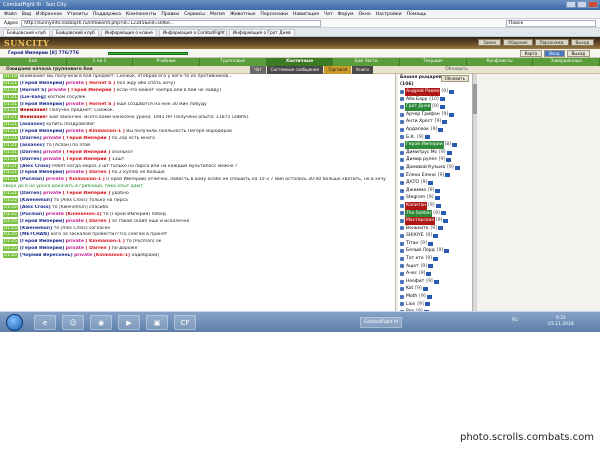 The height and width of the screenshot is (450, 600). I want to click on user-list-item: Арчер Грифон [9], so click(435, 115).